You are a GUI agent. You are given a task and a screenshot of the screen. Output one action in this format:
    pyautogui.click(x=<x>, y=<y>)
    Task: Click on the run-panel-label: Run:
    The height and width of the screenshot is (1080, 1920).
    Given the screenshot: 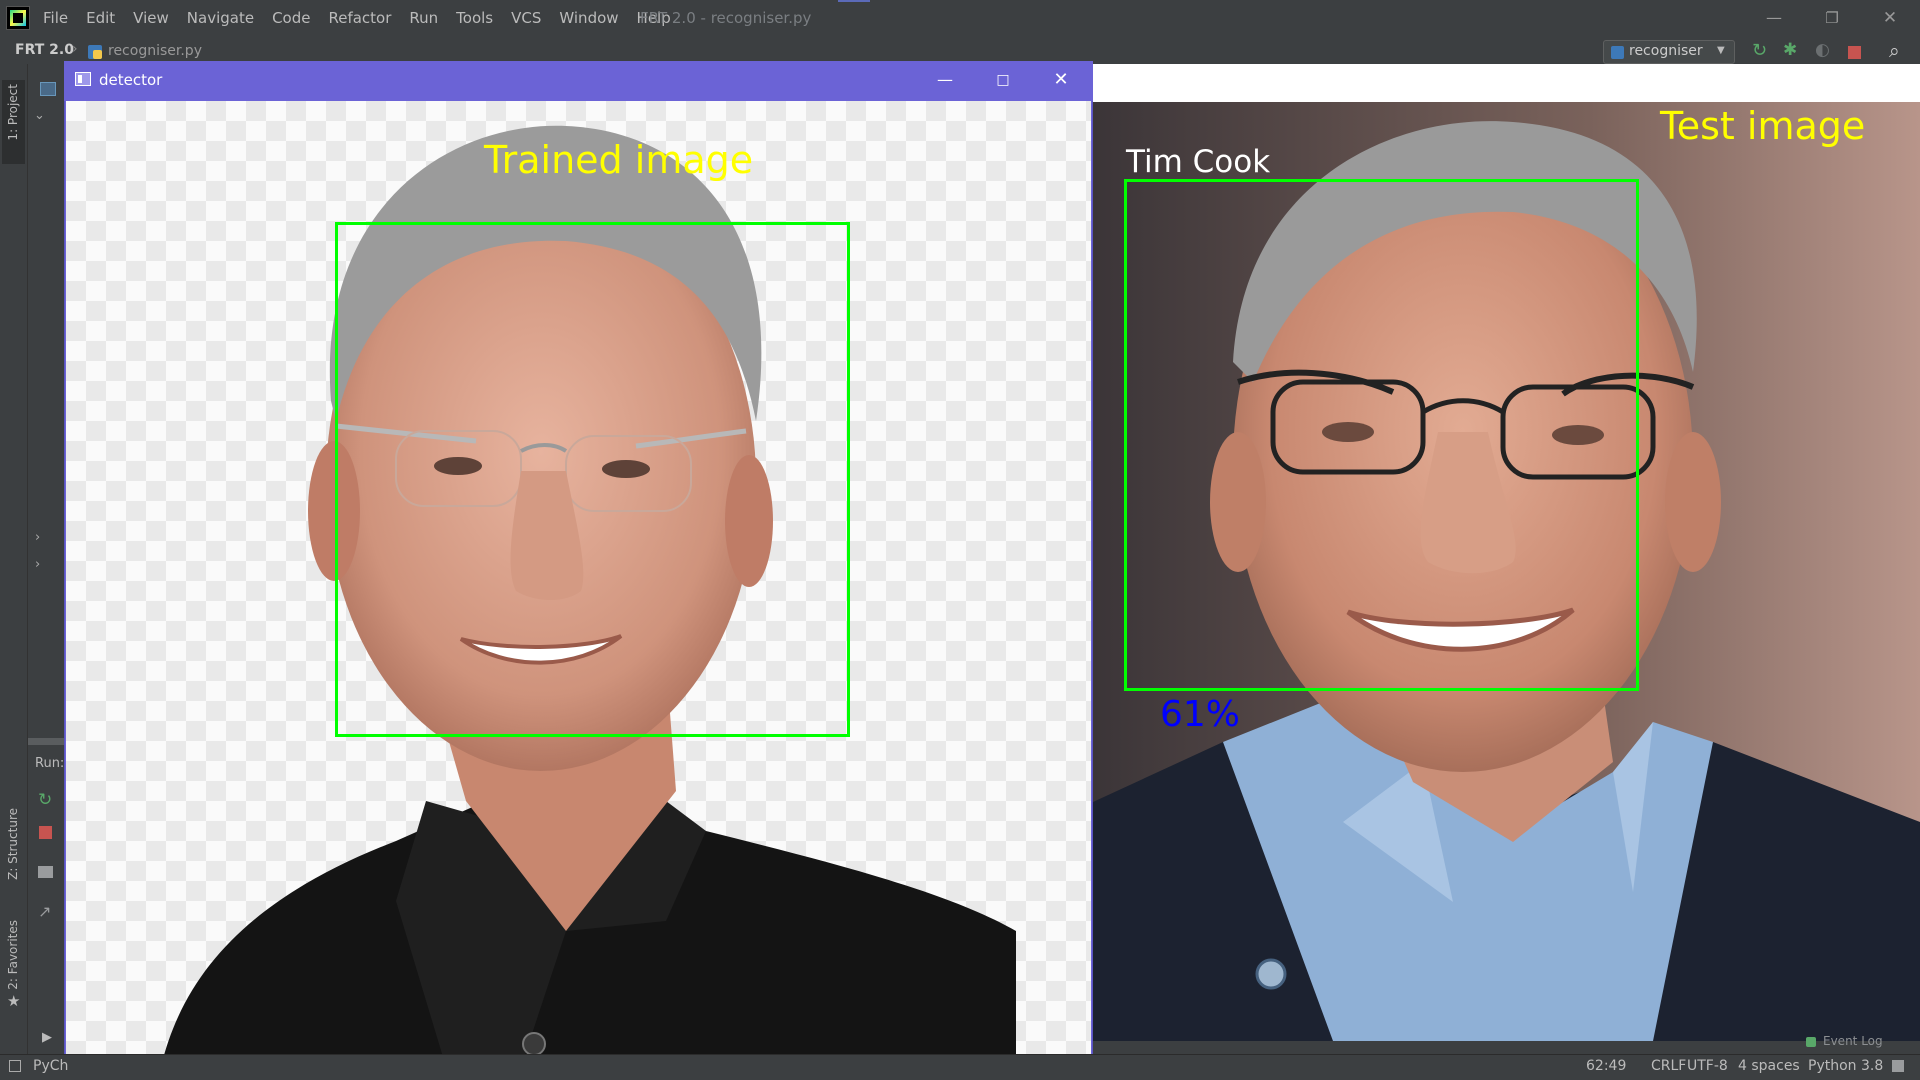 What is the action you would take?
    pyautogui.click(x=50, y=763)
    